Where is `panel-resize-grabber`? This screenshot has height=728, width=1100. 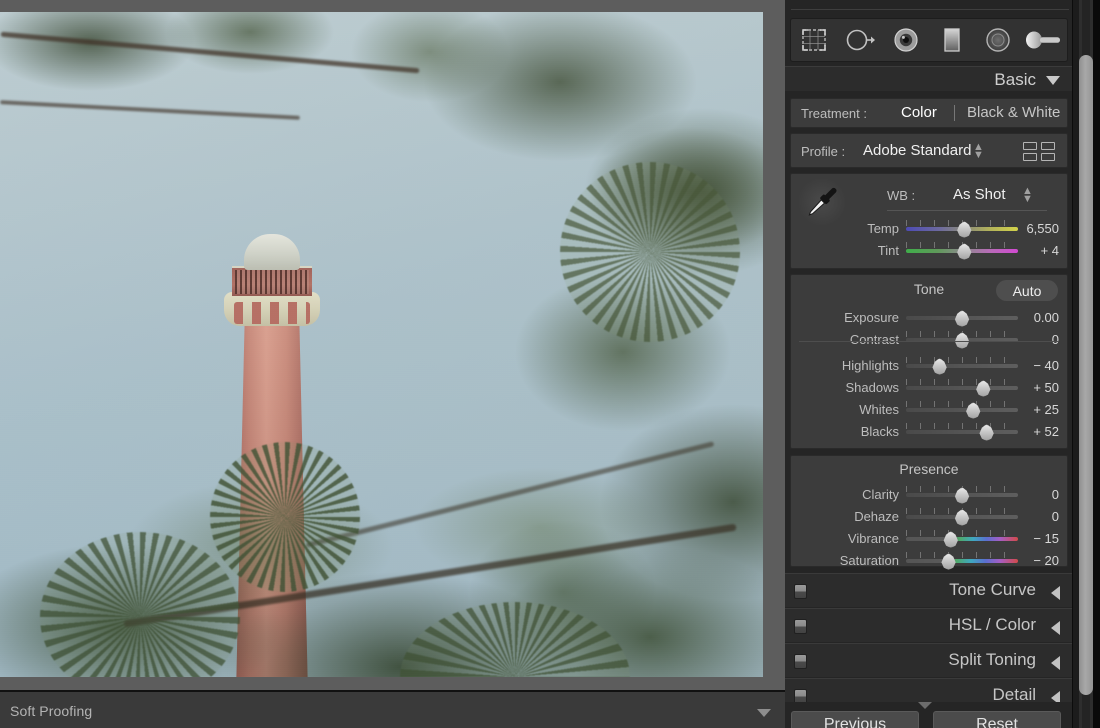 panel-resize-grabber is located at coordinates (925, 705).